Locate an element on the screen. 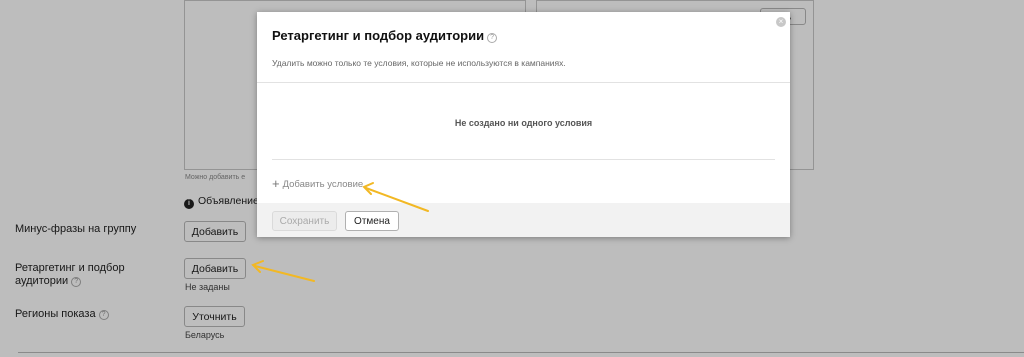 Image resolution: width=1024 pixels, height=357 pixels. add-condition-link: + Добавить условие is located at coordinates (317, 183).